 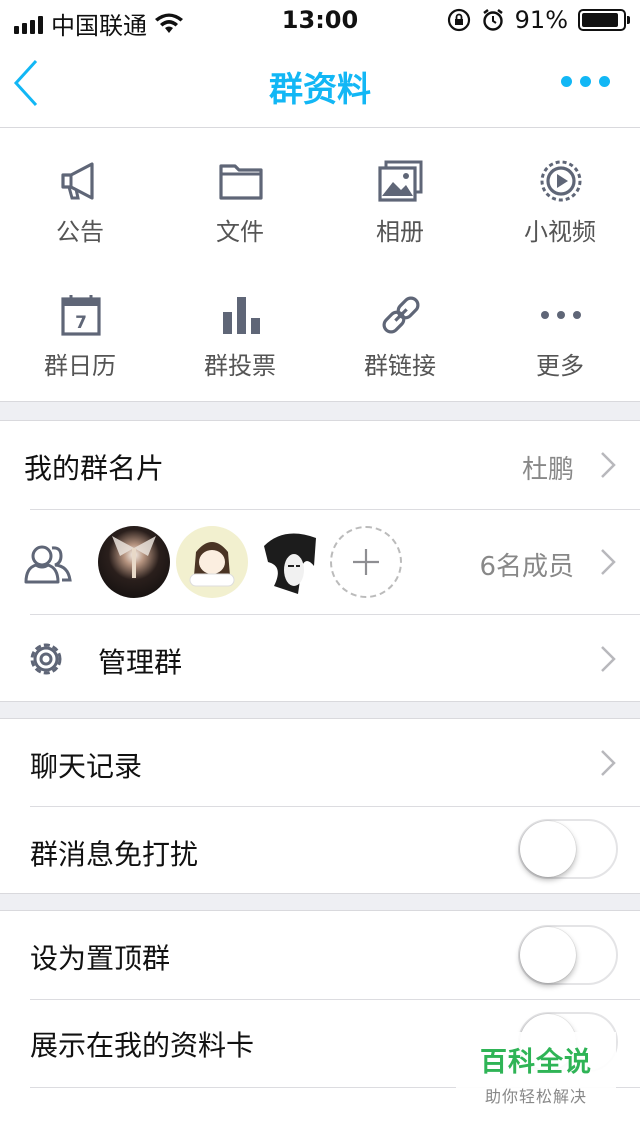 I want to click on watermark-subtitle: 助你轻松解决, so click(x=535, y=1096).